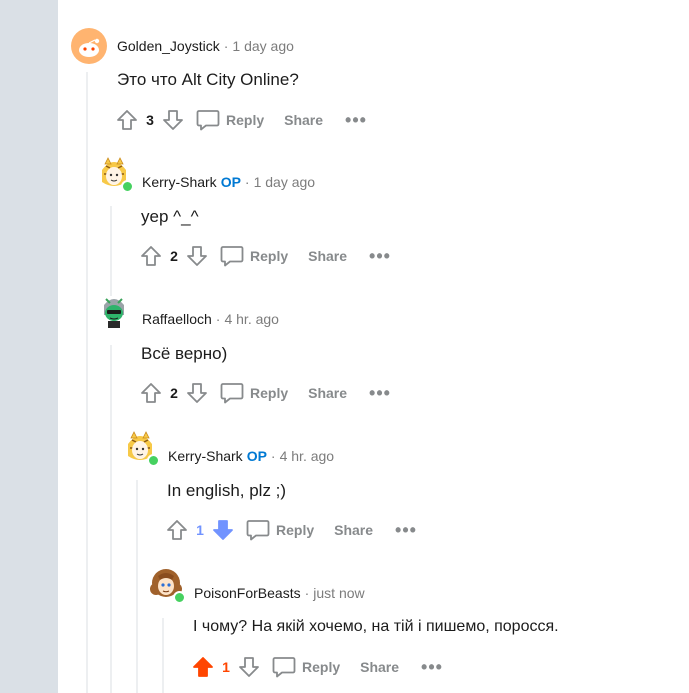 The image size is (689, 693). I want to click on page-gutter, so click(29, 346).